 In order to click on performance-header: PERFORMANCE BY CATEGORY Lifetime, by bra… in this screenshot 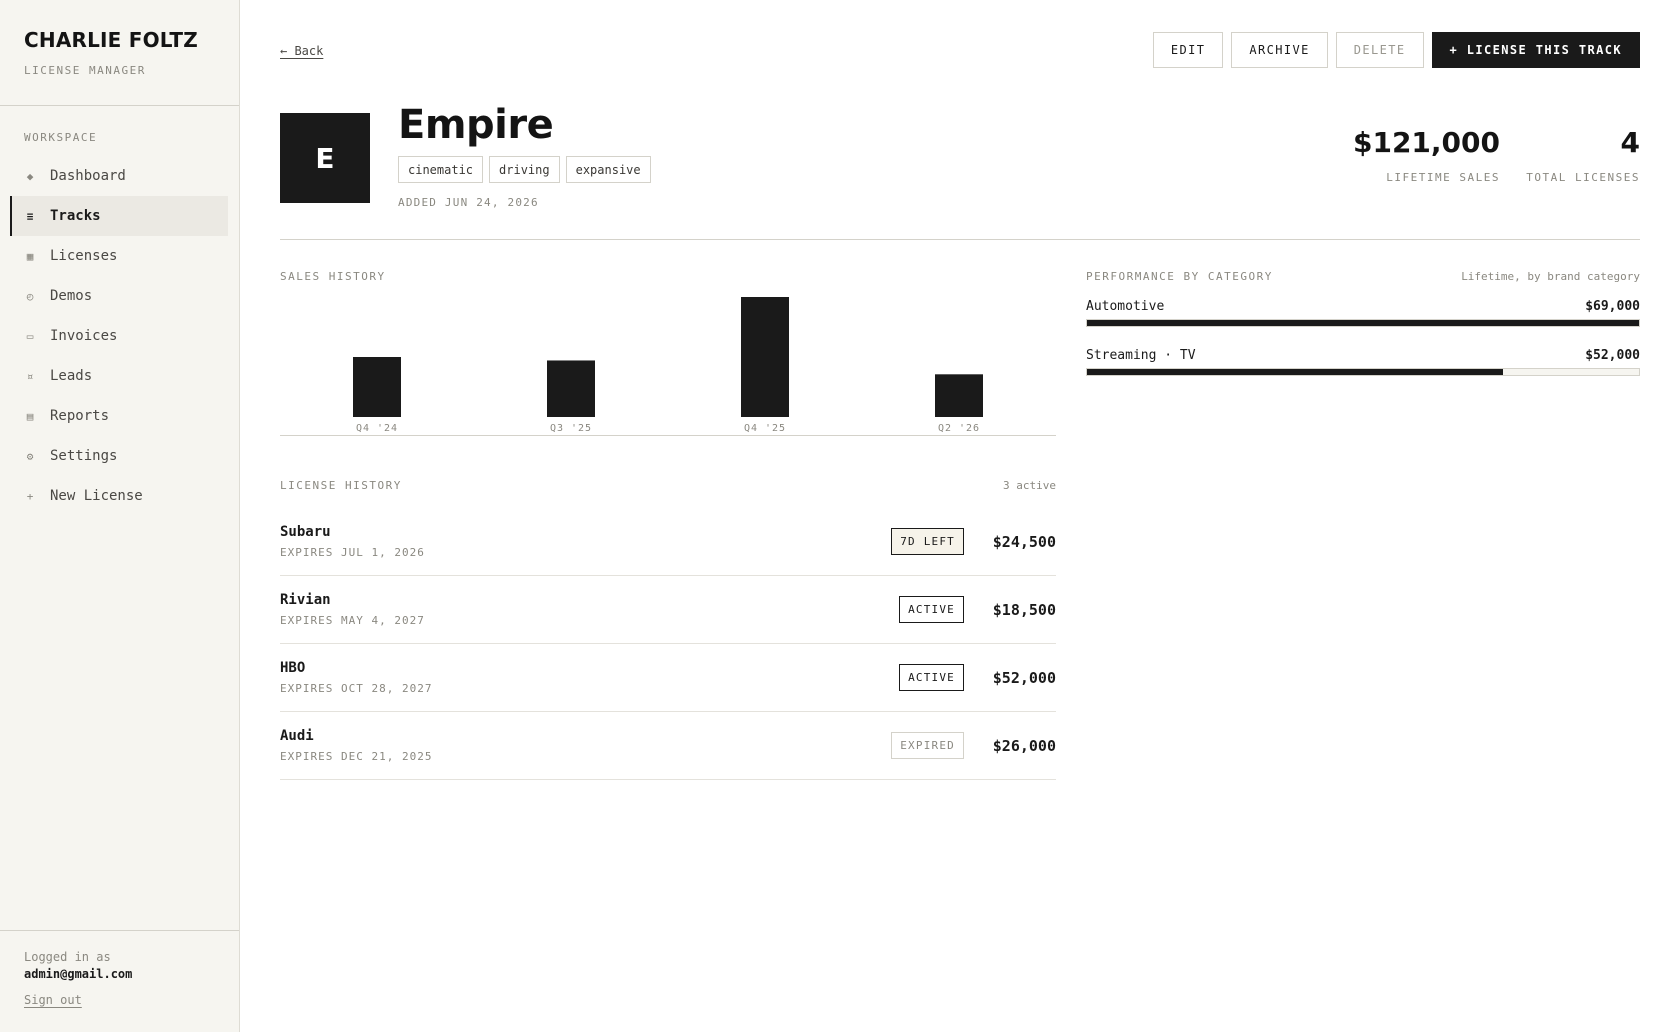, I will do `click(1363, 276)`.